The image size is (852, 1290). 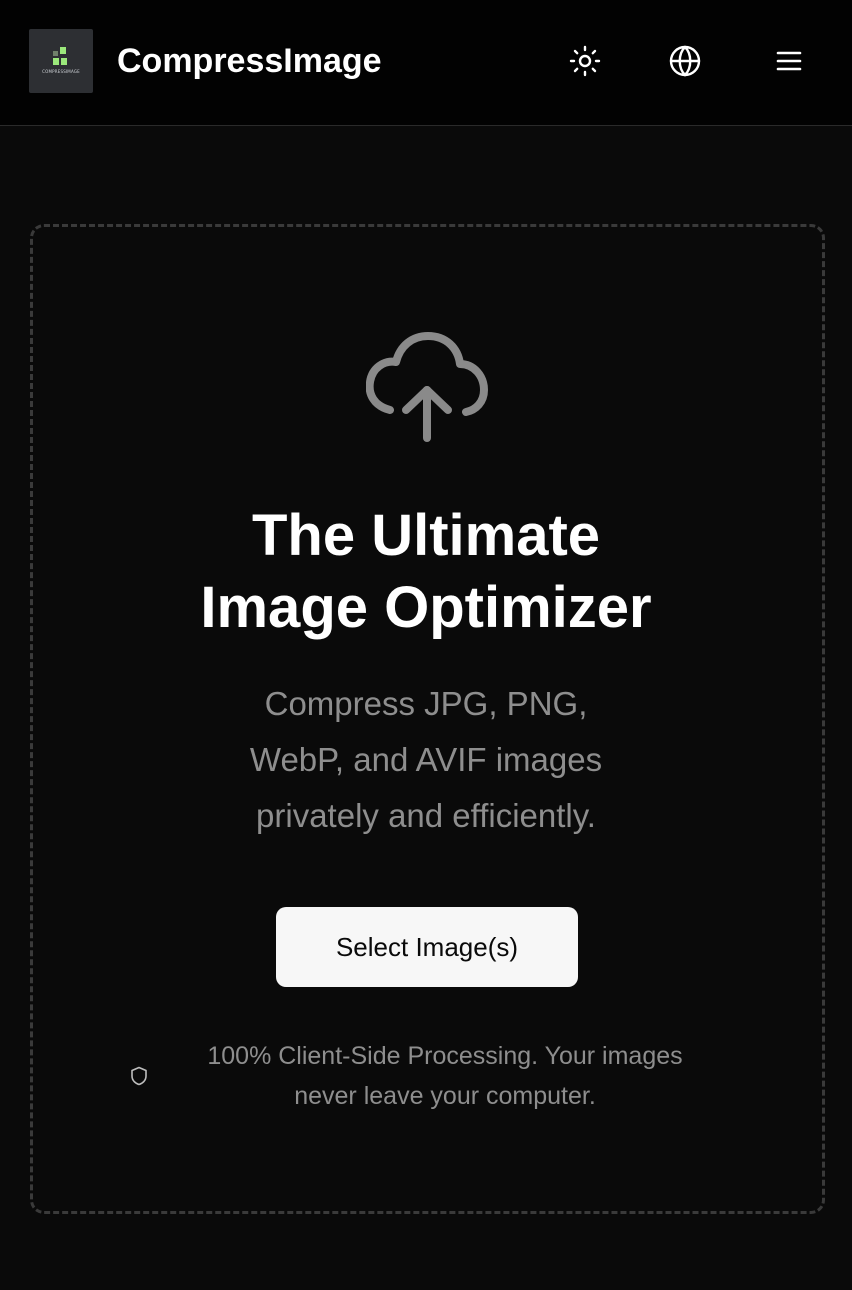 I want to click on app-logo: COMPRESSIMAGE, so click(x=61, y=61).